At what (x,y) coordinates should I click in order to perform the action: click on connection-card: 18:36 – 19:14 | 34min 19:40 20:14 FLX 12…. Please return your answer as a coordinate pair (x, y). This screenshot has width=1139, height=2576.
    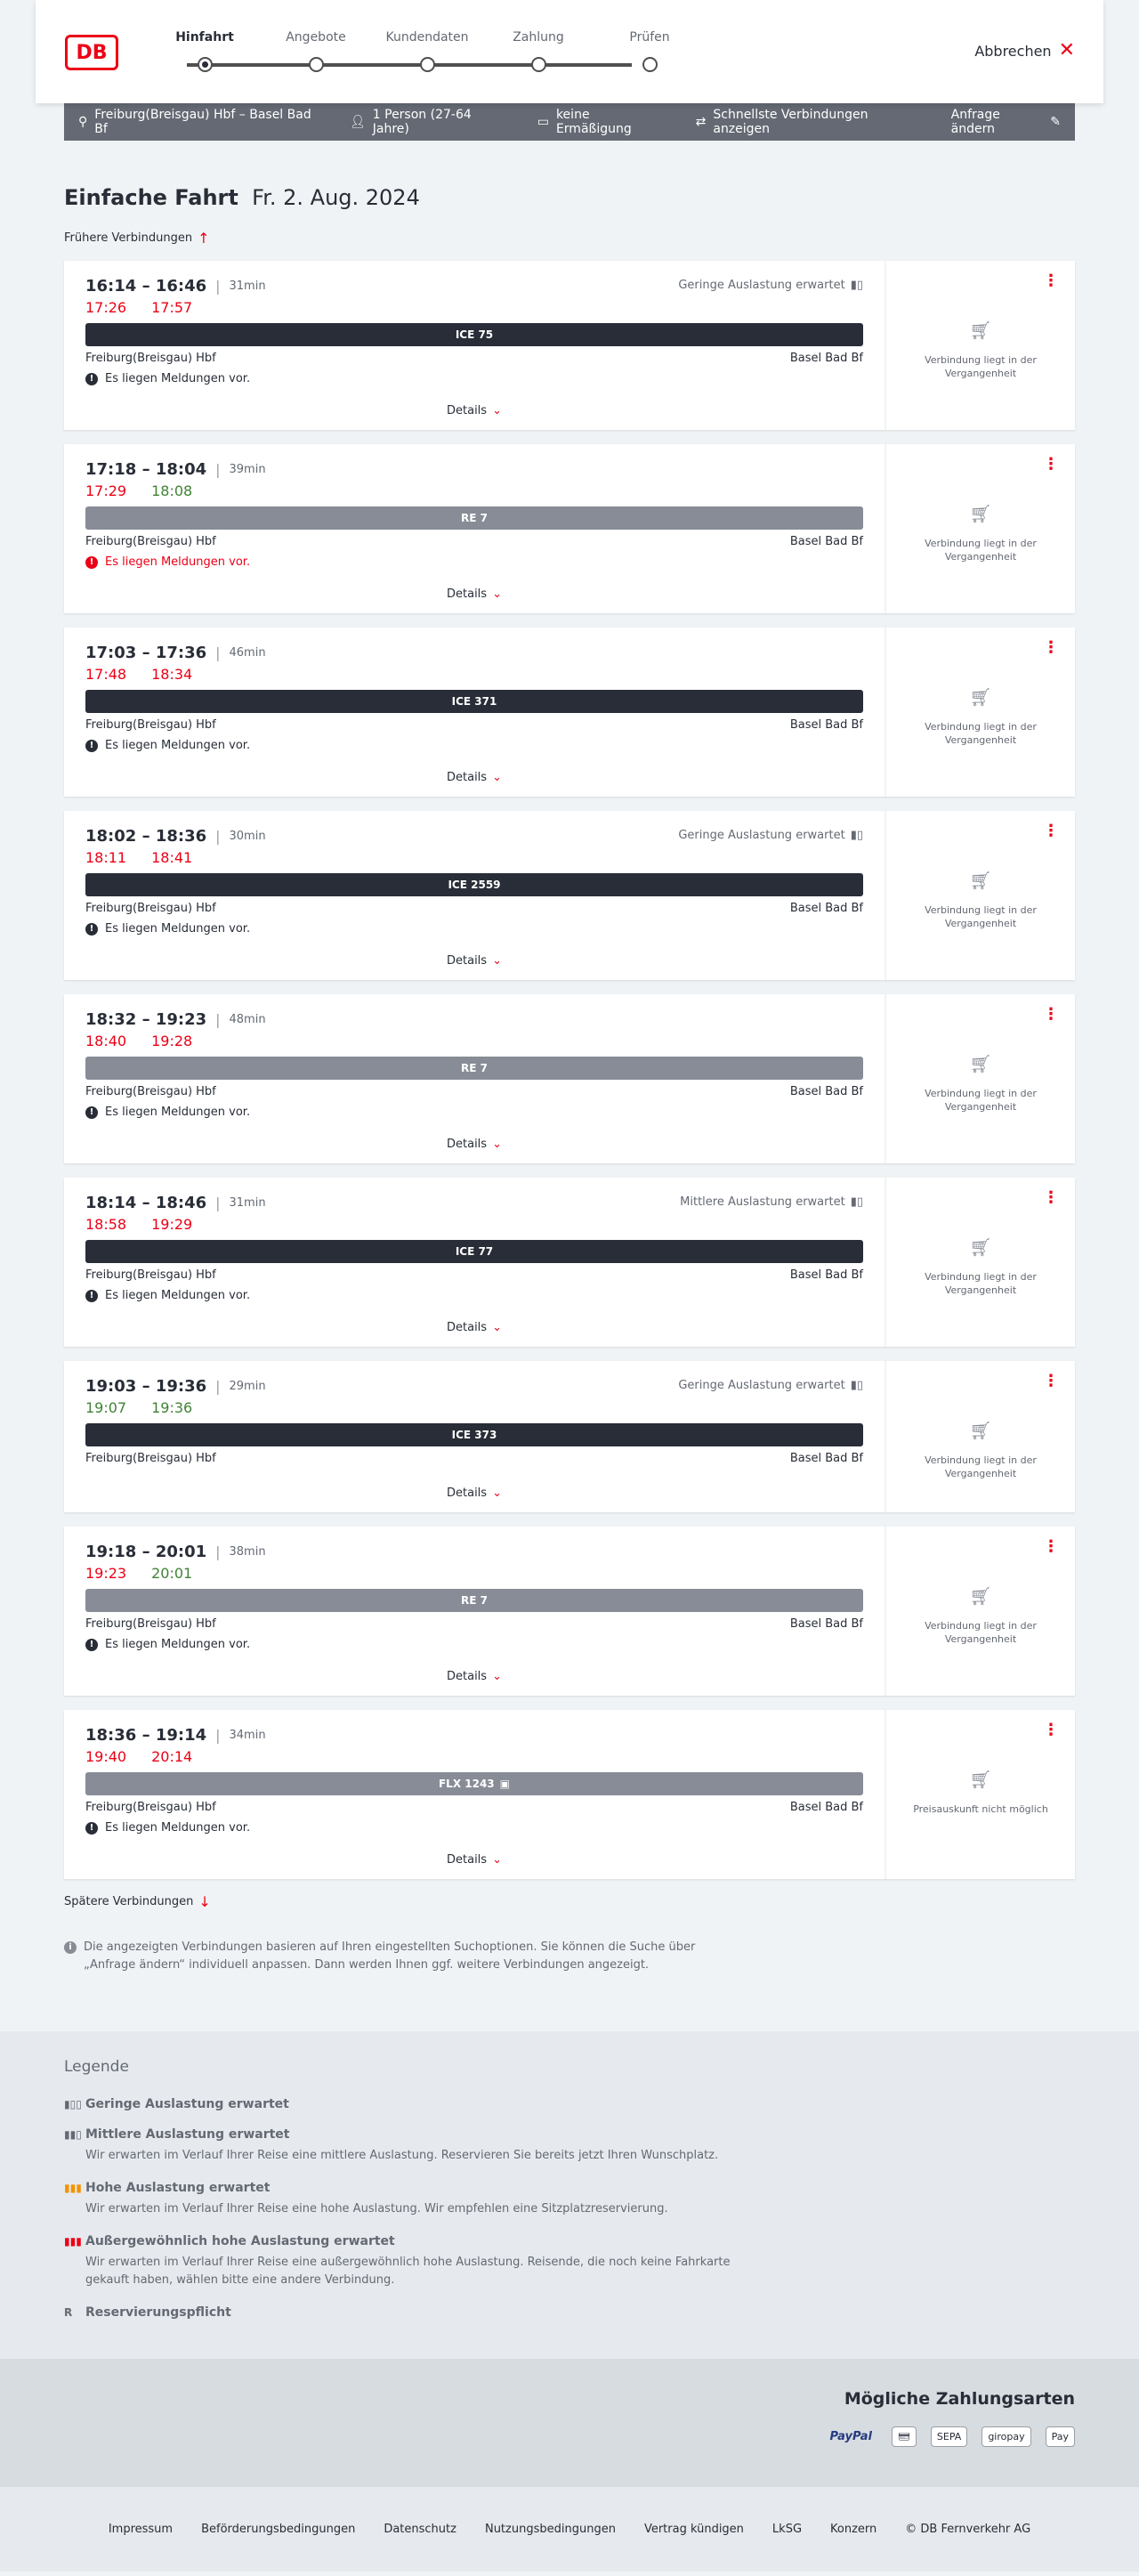
    Looking at the image, I should click on (569, 1795).